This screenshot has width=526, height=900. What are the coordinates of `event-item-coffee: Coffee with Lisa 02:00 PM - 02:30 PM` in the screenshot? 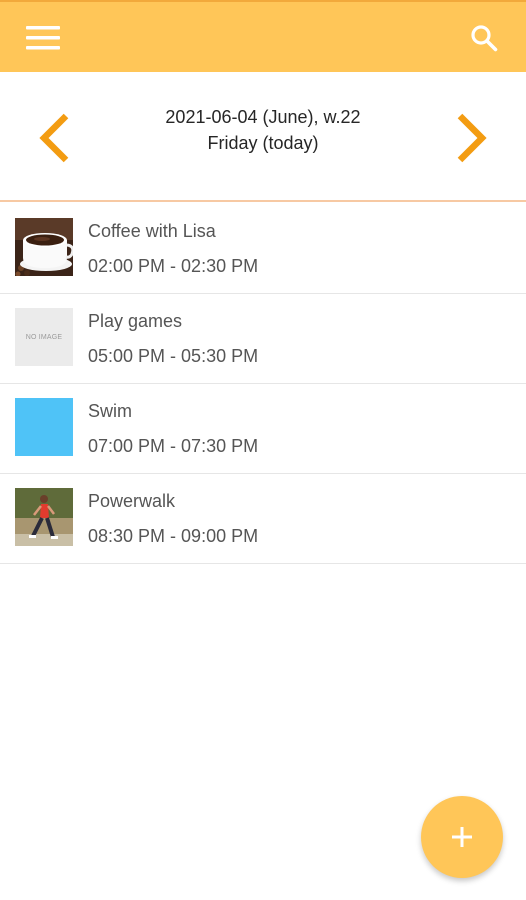 It's located at (263, 249).